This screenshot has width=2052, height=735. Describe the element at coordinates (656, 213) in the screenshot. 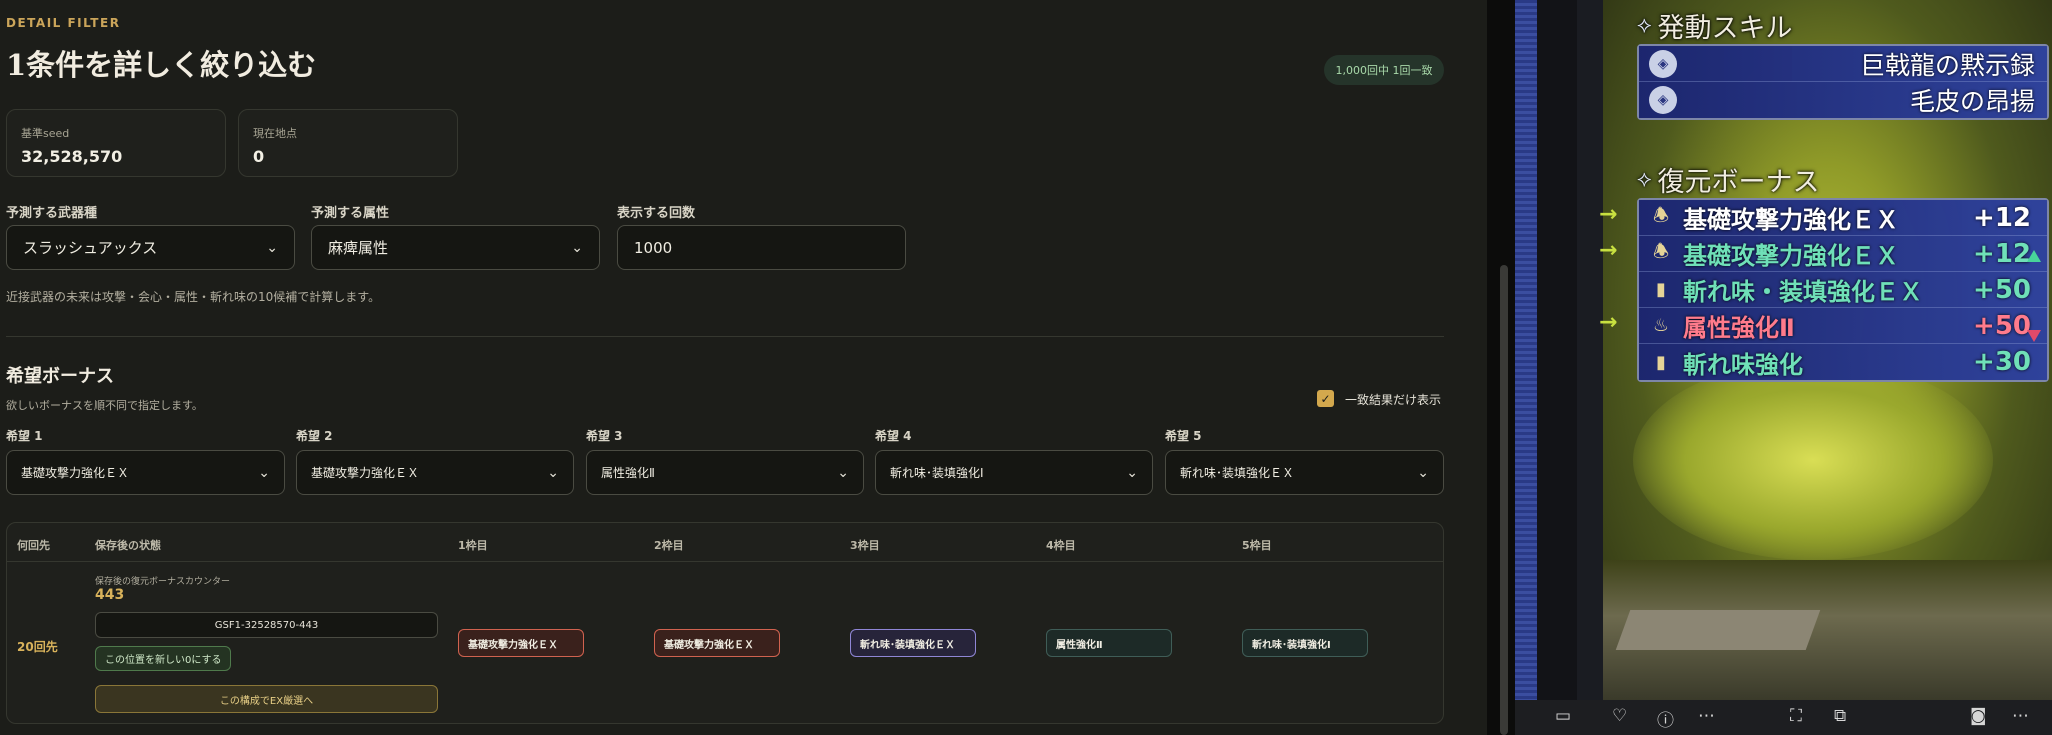

I see `count-label: 表示する回数` at that location.